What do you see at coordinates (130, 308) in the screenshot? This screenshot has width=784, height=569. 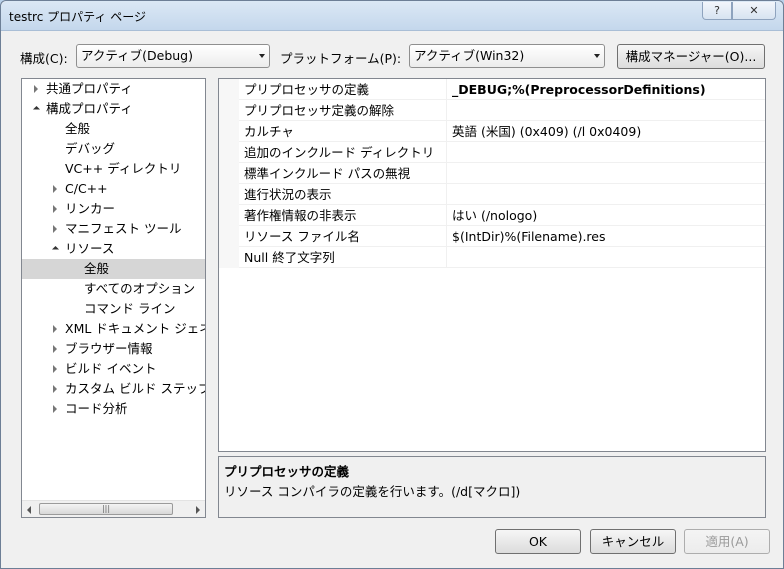 I see `tree-item-label: コマンド ライン` at bounding box center [130, 308].